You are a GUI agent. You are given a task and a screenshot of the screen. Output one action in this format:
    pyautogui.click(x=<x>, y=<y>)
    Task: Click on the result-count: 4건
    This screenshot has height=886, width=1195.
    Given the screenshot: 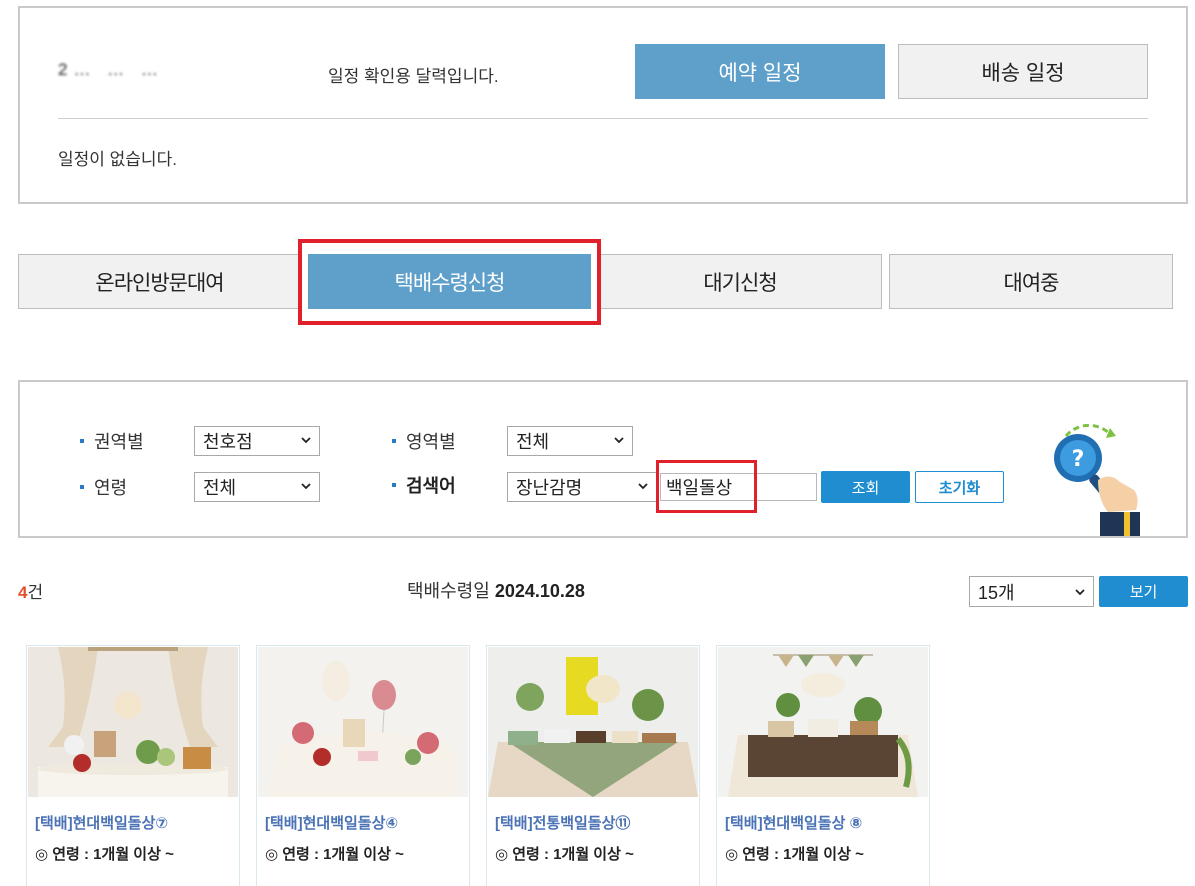 What is the action you would take?
    pyautogui.click(x=31, y=592)
    